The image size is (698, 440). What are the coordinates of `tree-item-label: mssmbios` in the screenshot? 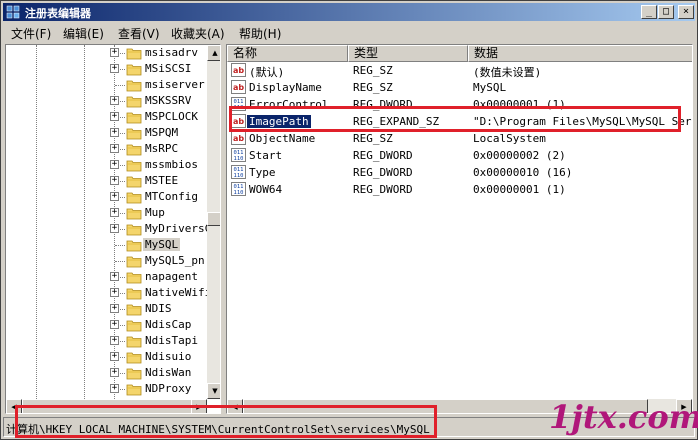 It's located at (171, 164).